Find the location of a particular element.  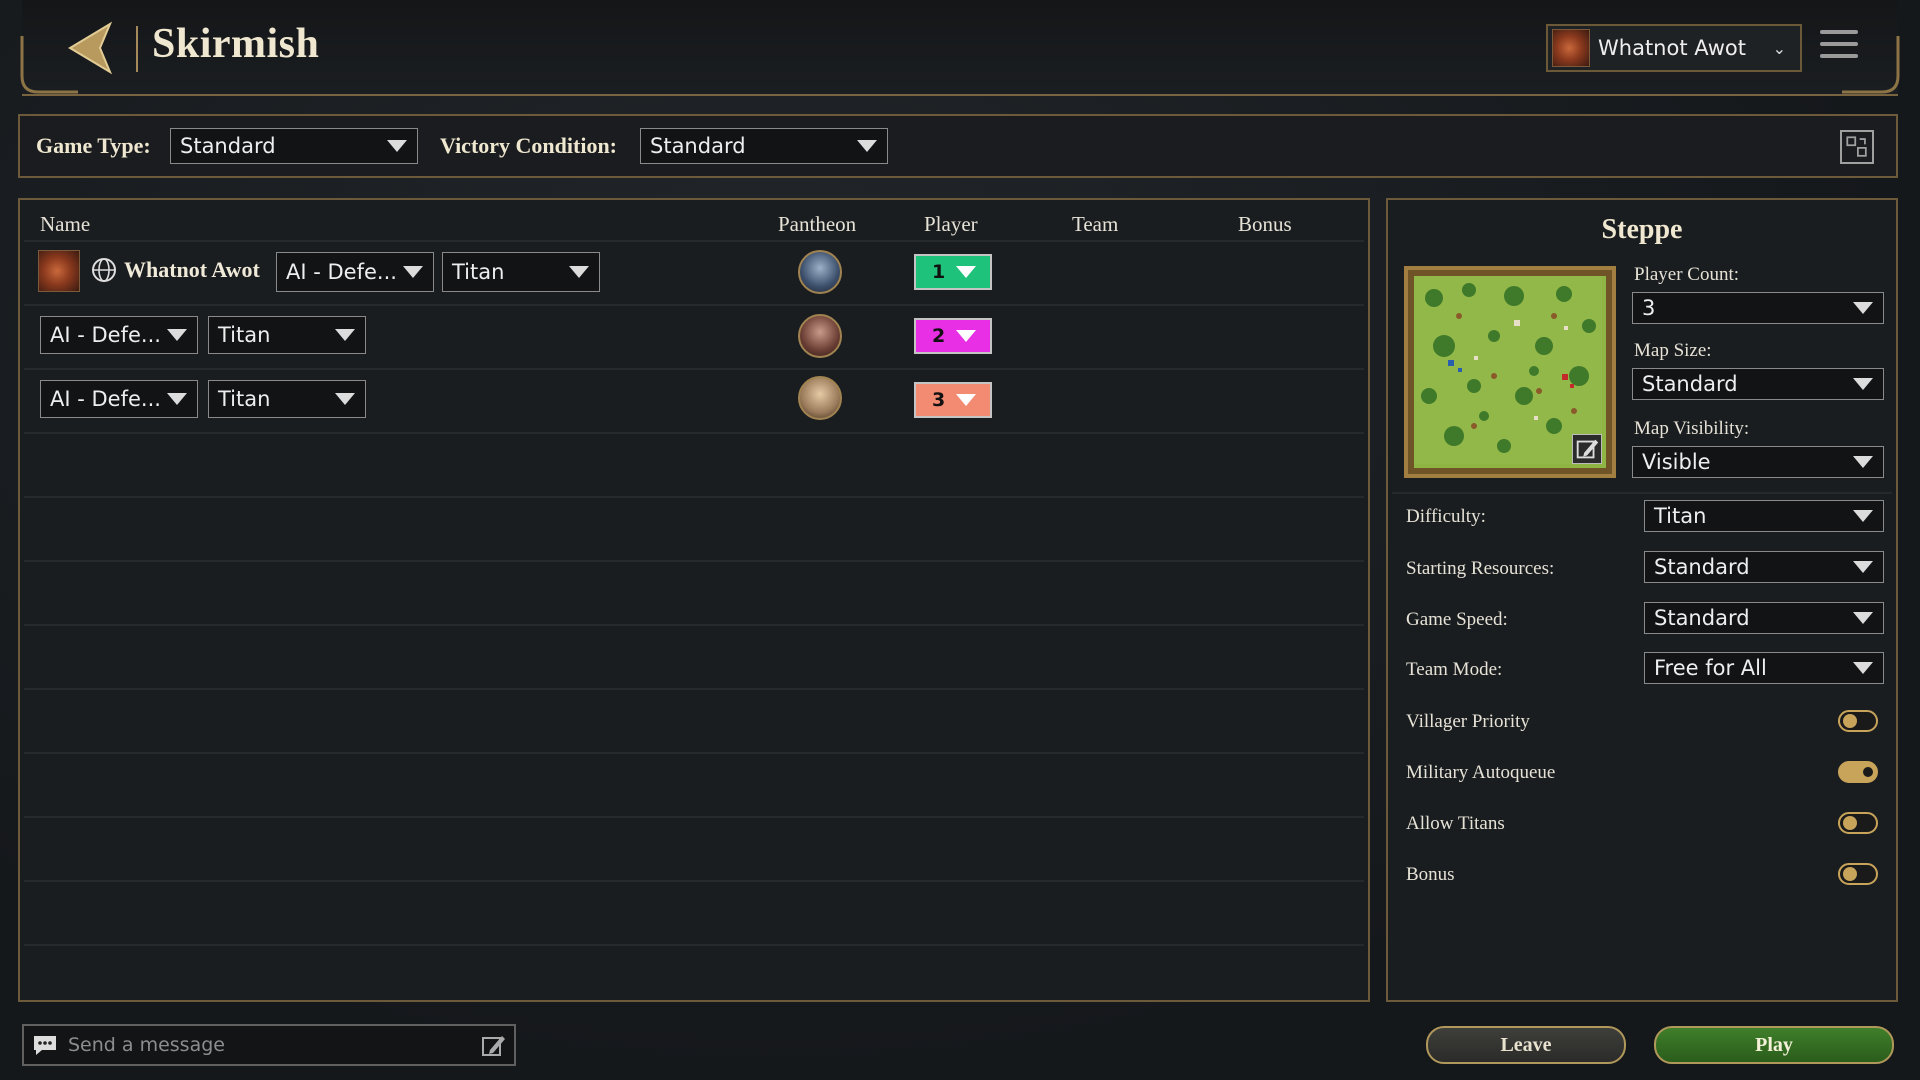

team-mode-dropdown: Free for All is located at coordinates (1764, 668).